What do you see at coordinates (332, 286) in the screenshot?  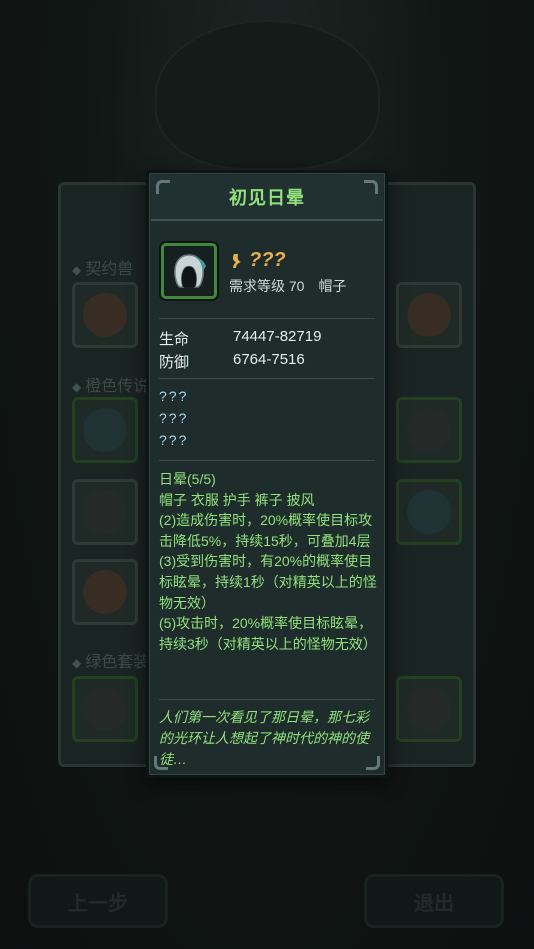 I see `slot-type: 帽子` at bounding box center [332, 286].